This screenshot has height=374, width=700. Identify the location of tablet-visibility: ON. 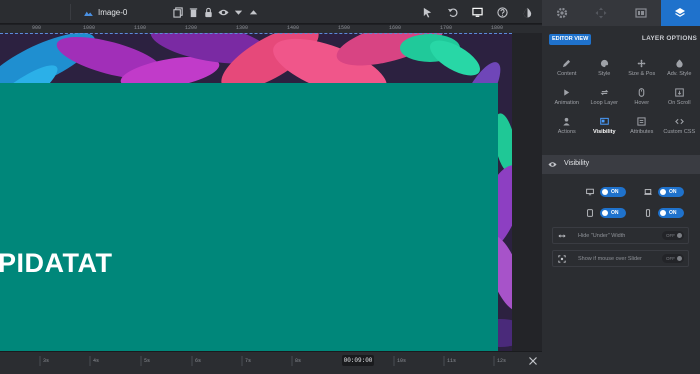
(596, 213).